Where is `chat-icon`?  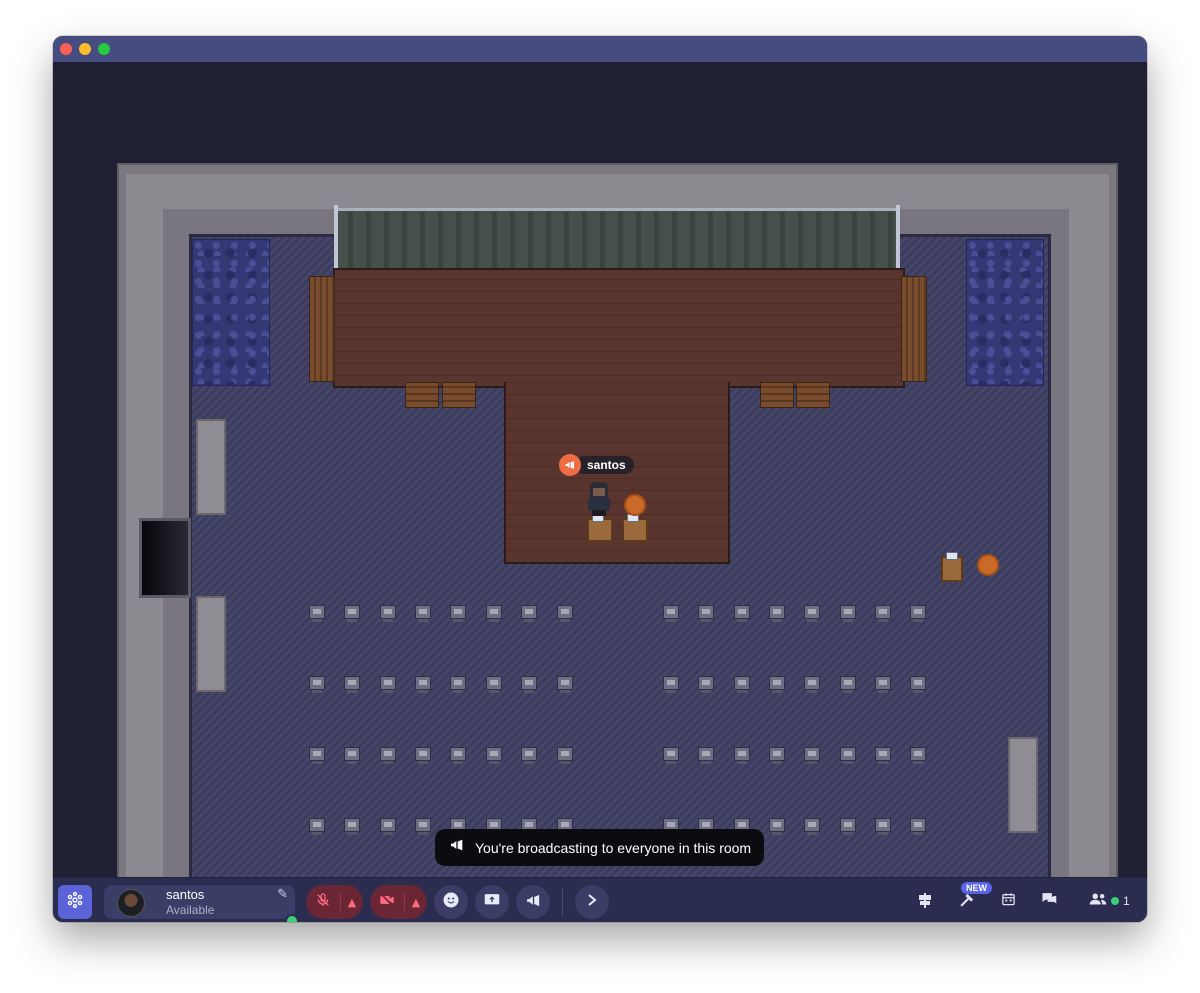
chat-icon is located at coordinates (1049, 901).